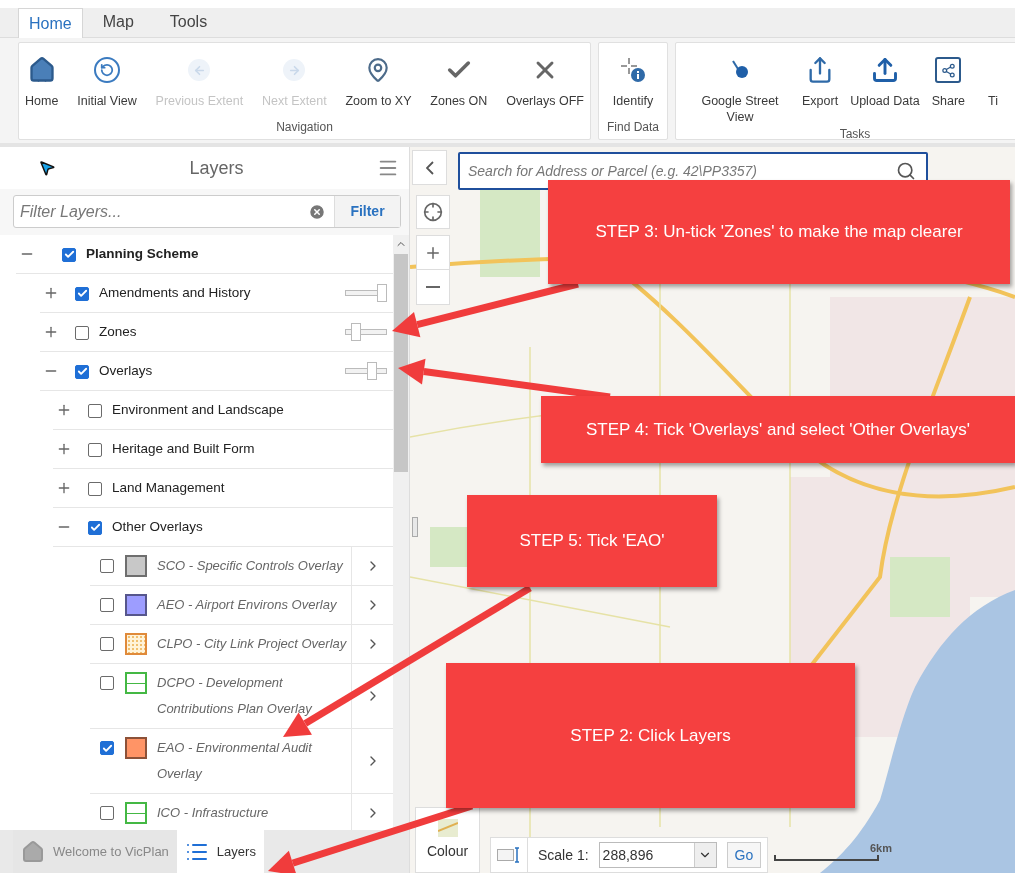 The width and height of the screenshot is (1015, 873). I want to click on legend-label: AEO - Airport Environs Overlay, so click(247, 605).